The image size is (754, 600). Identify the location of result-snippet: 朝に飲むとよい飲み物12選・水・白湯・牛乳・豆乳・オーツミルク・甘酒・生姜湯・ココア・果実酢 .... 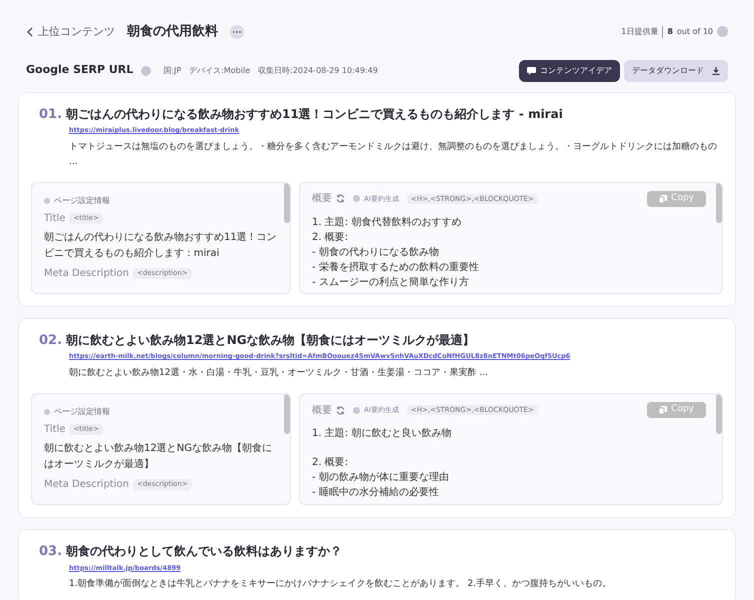
(279, 373).